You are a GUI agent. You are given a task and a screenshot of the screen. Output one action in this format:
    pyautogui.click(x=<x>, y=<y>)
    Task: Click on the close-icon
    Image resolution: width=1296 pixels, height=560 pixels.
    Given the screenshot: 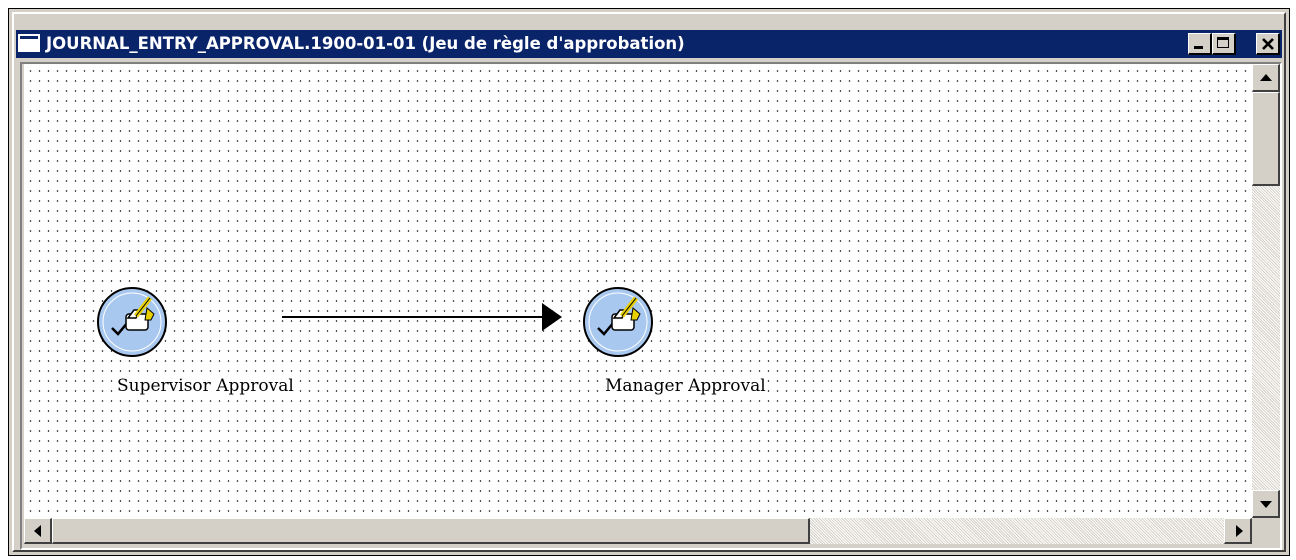 What is the action you would take?
    pyautogui.click(x=1268, y=44)
    